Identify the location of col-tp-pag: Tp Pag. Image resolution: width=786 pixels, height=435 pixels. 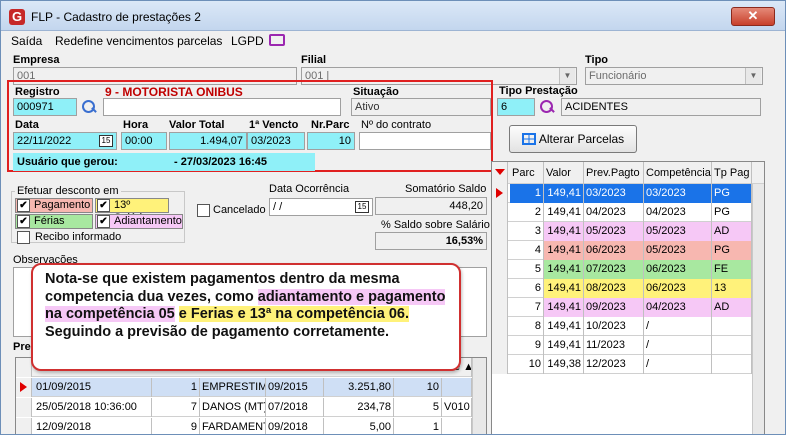
(732, 173).